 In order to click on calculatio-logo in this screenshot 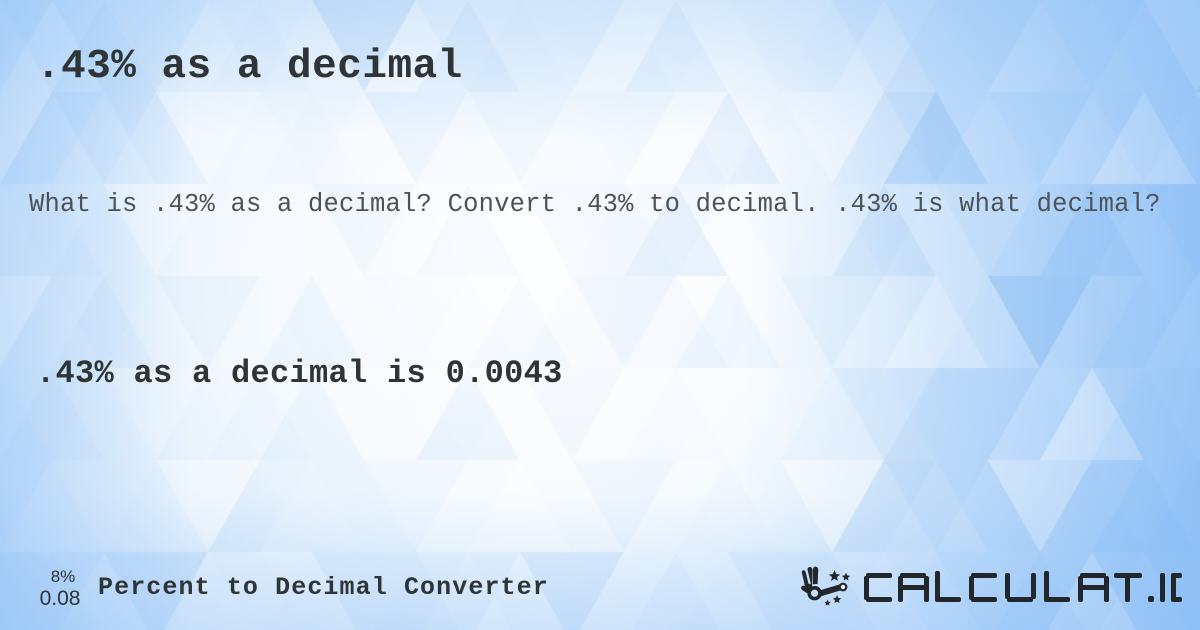, I will do `click(992, 587)`.